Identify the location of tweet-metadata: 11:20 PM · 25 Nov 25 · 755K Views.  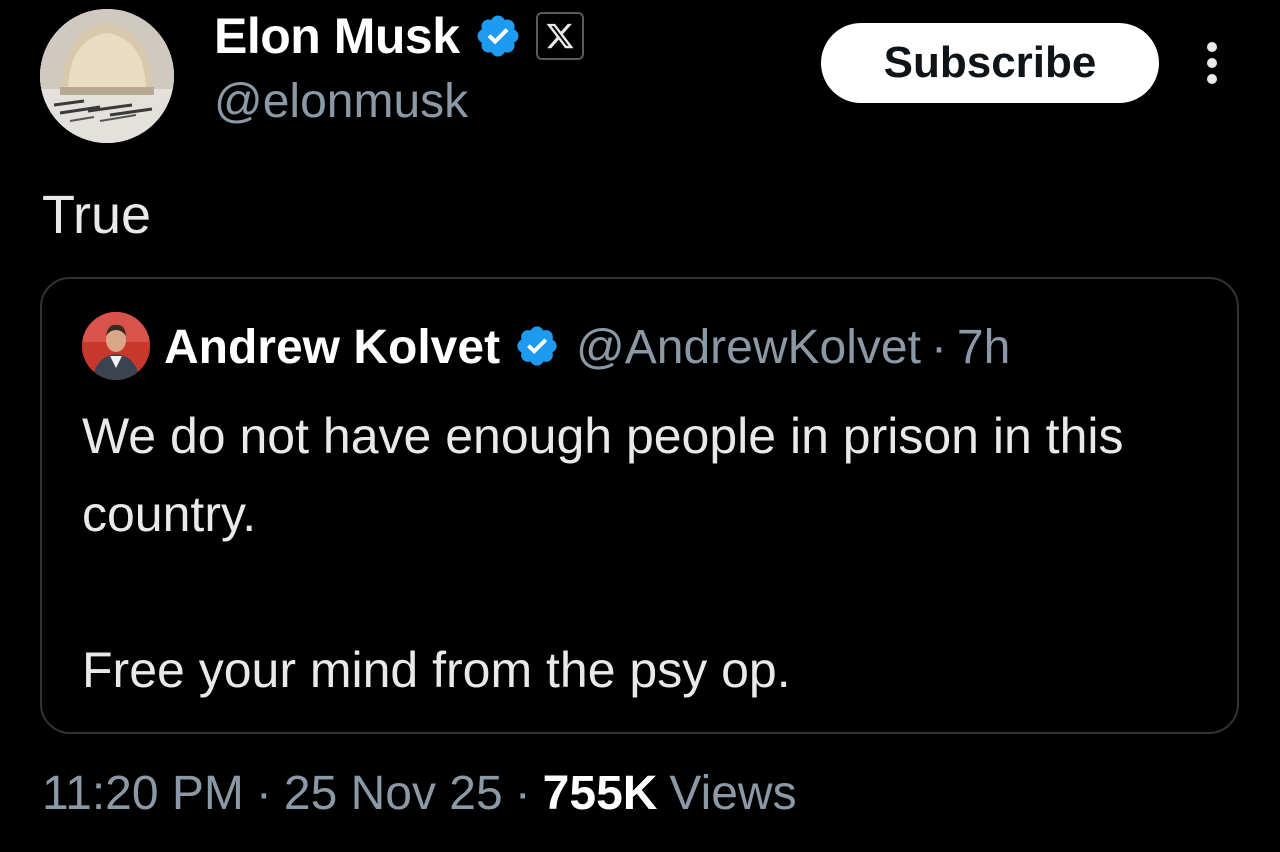
(419, 793).